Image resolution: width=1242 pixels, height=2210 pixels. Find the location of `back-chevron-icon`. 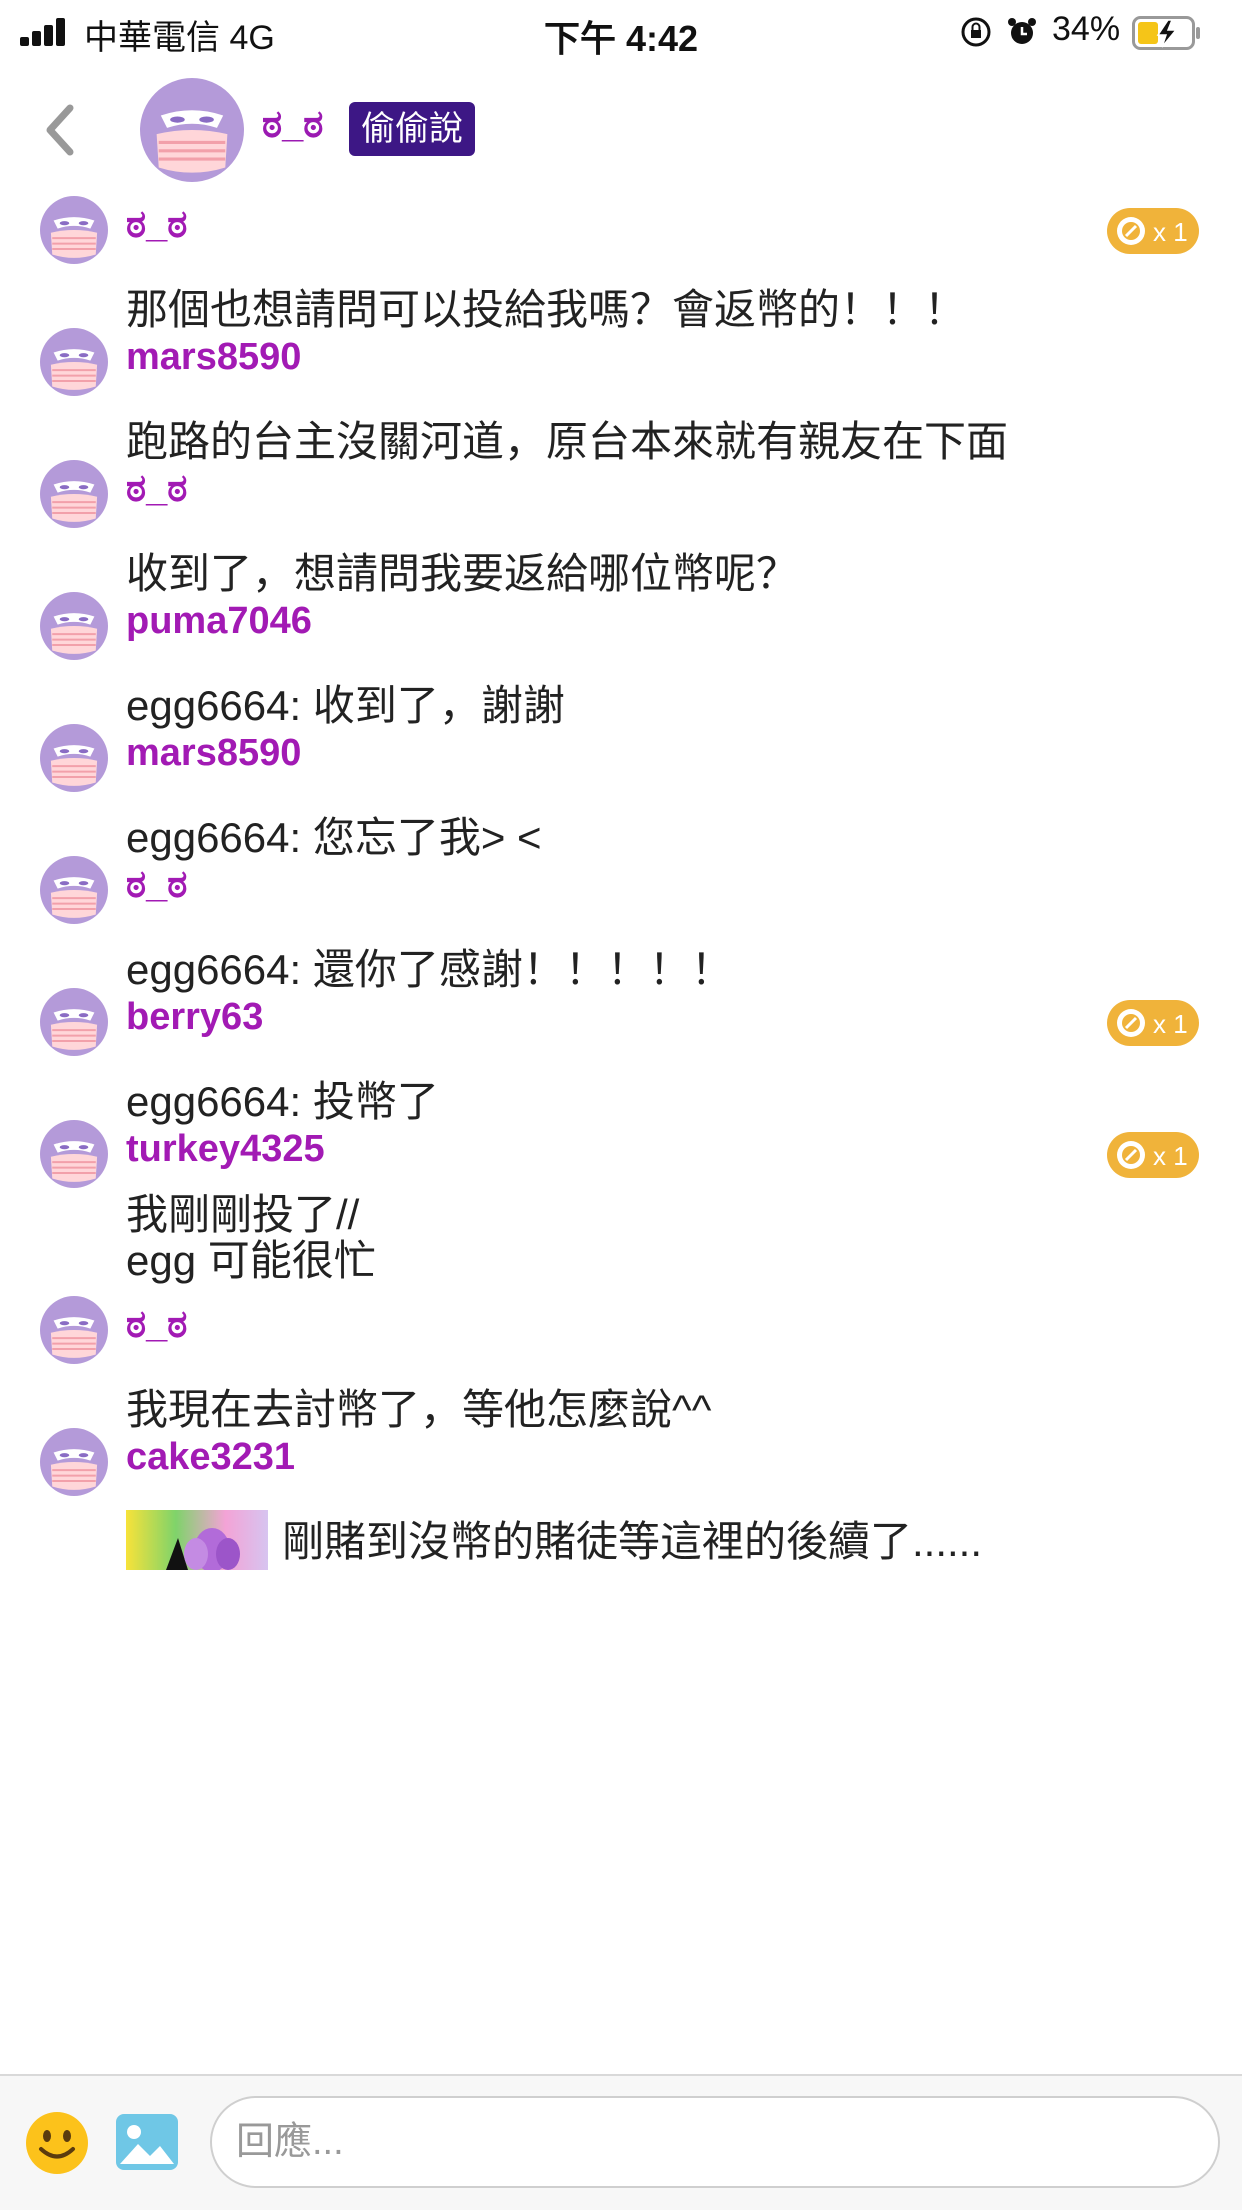

back-chevron-icon is located at coordinates (60, 130).